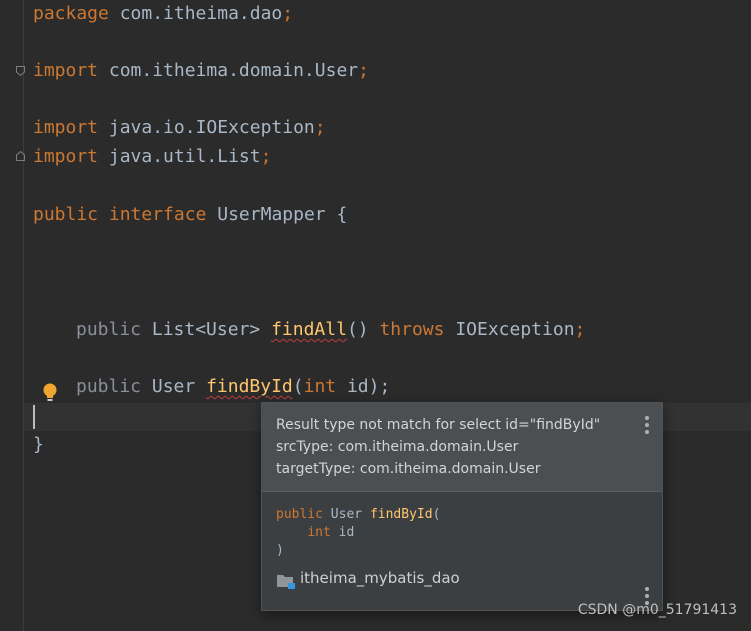 The image size is (751, 631). What do you see at coordinates (363, 386) in the screenshot?
I see `param-name: id);` at bounding box center [363, 386].